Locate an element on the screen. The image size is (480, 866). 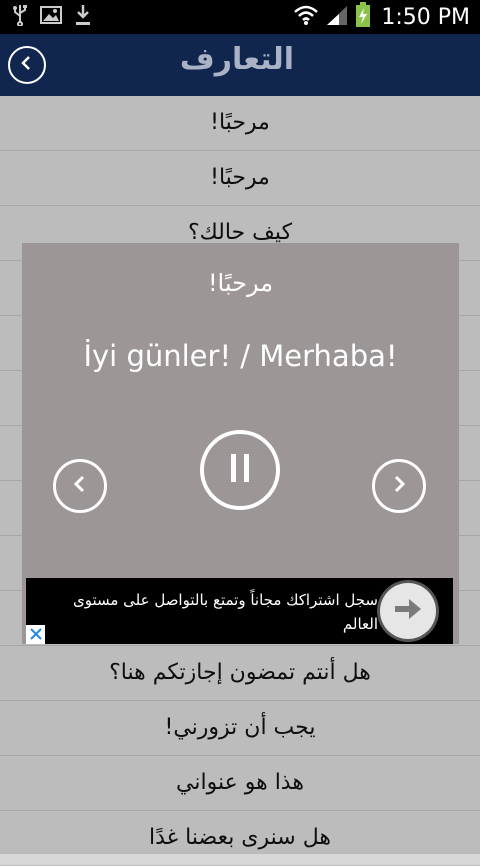
chevron-left-circle-icon is located at coordinates (27, 65).